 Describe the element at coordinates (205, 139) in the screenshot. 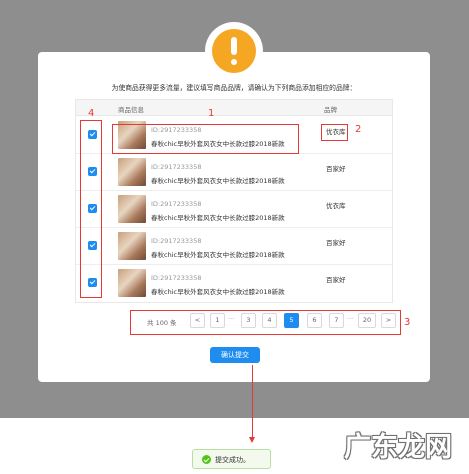

I see `annotation-box-product-info` at that location.